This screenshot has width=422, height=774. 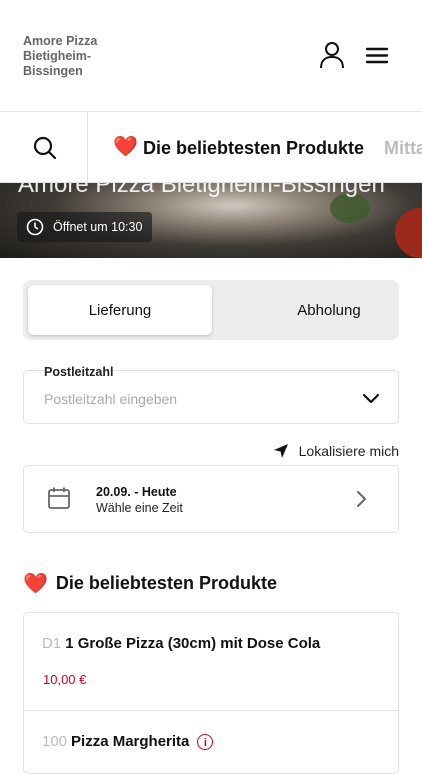 What do you see at coordinates (53, 71) in the screenshot?
I see `brand-line-3: Bissingen` at bounding box center [53, 71].